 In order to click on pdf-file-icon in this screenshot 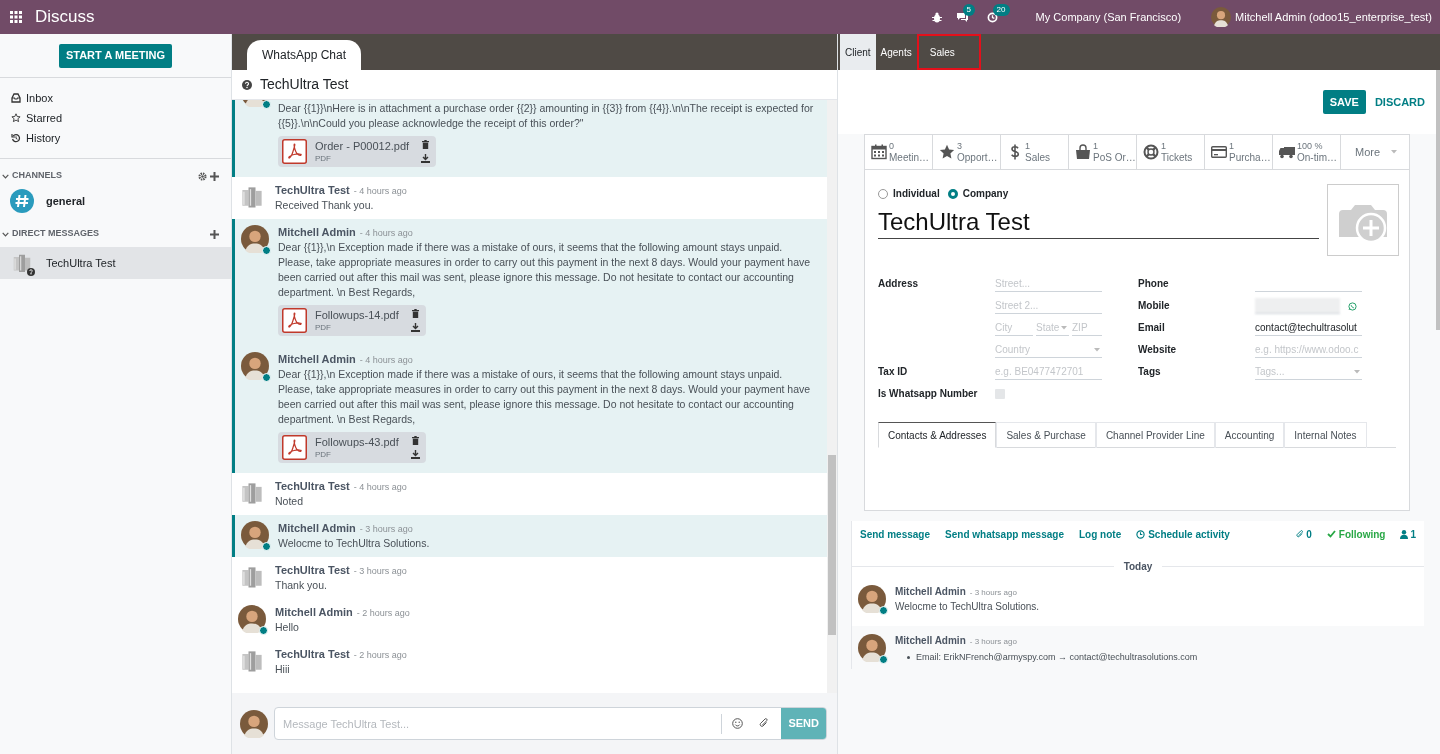, I will do `click(294, 447)`.